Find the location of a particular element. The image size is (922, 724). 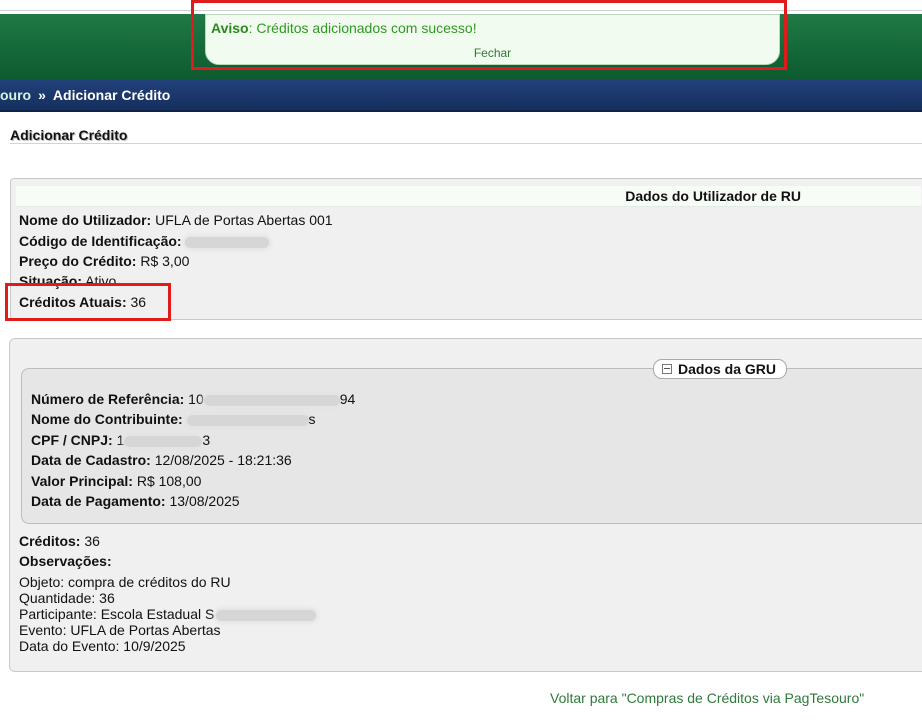

observations-heading: Observações: is located at coordinates (65, 561).